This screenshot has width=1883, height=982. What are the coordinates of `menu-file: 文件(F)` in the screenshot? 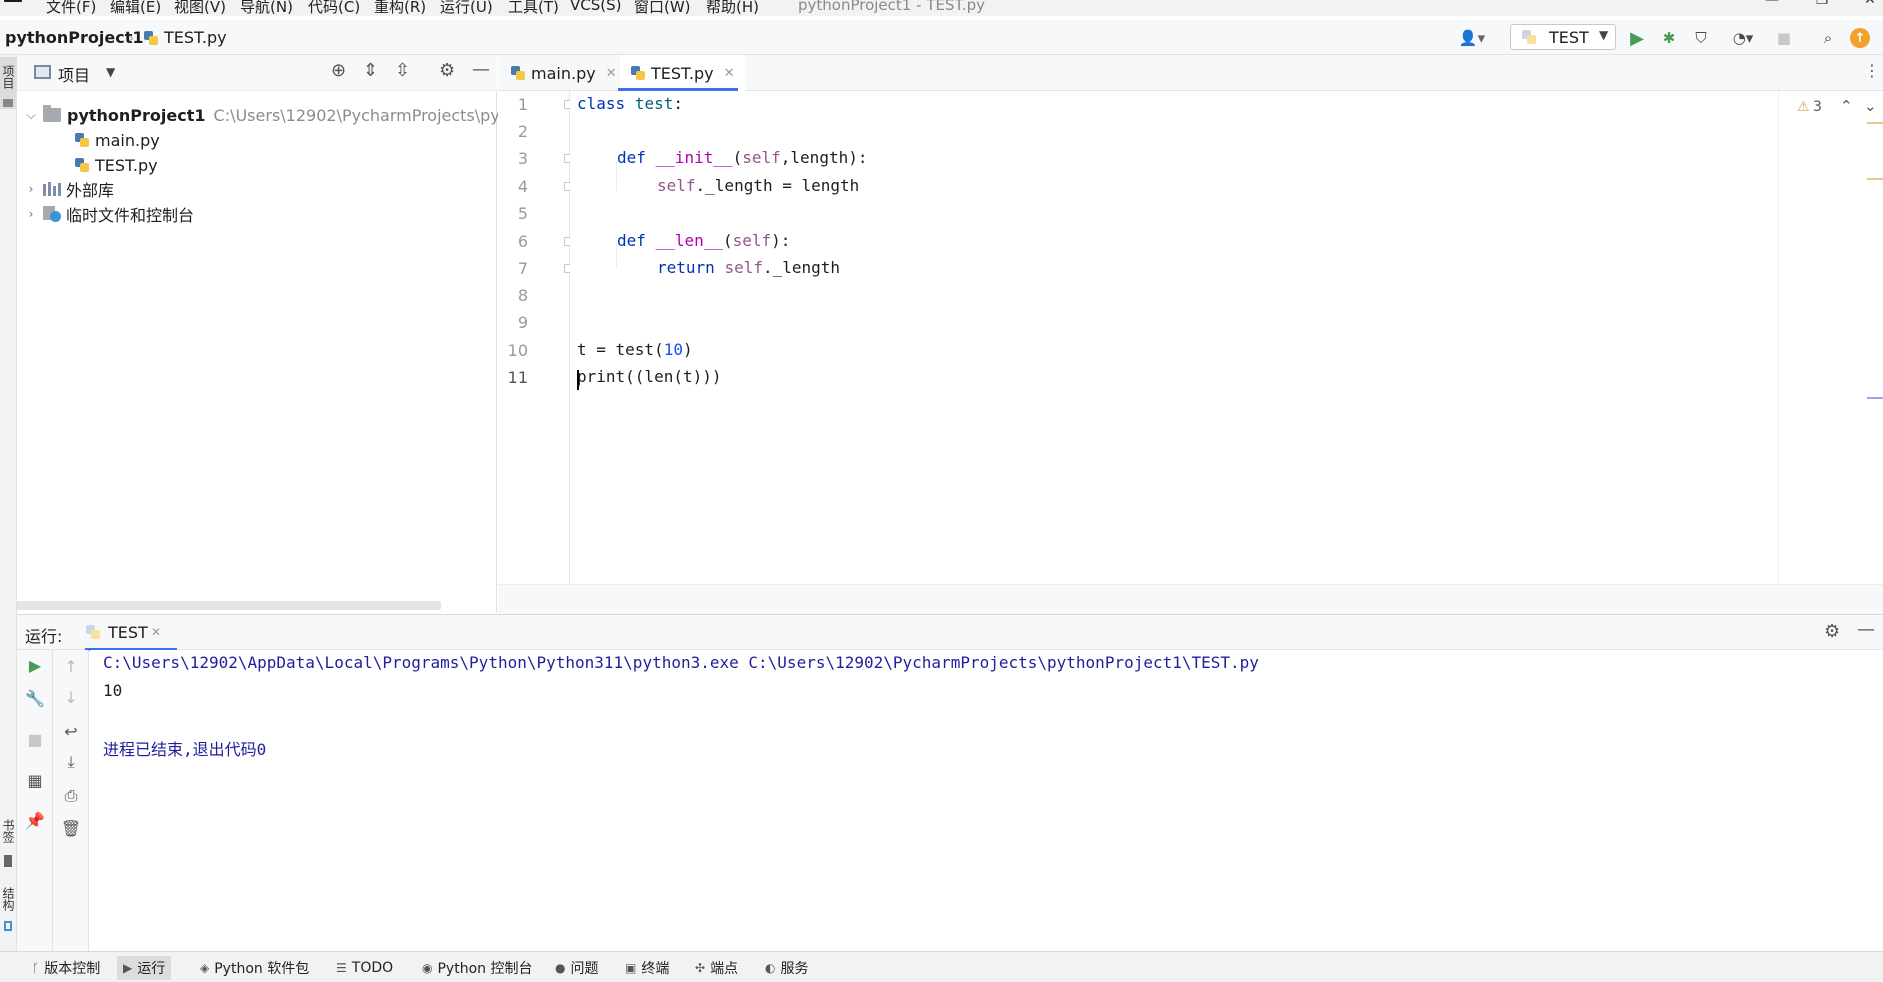 It's located at (71, 8).